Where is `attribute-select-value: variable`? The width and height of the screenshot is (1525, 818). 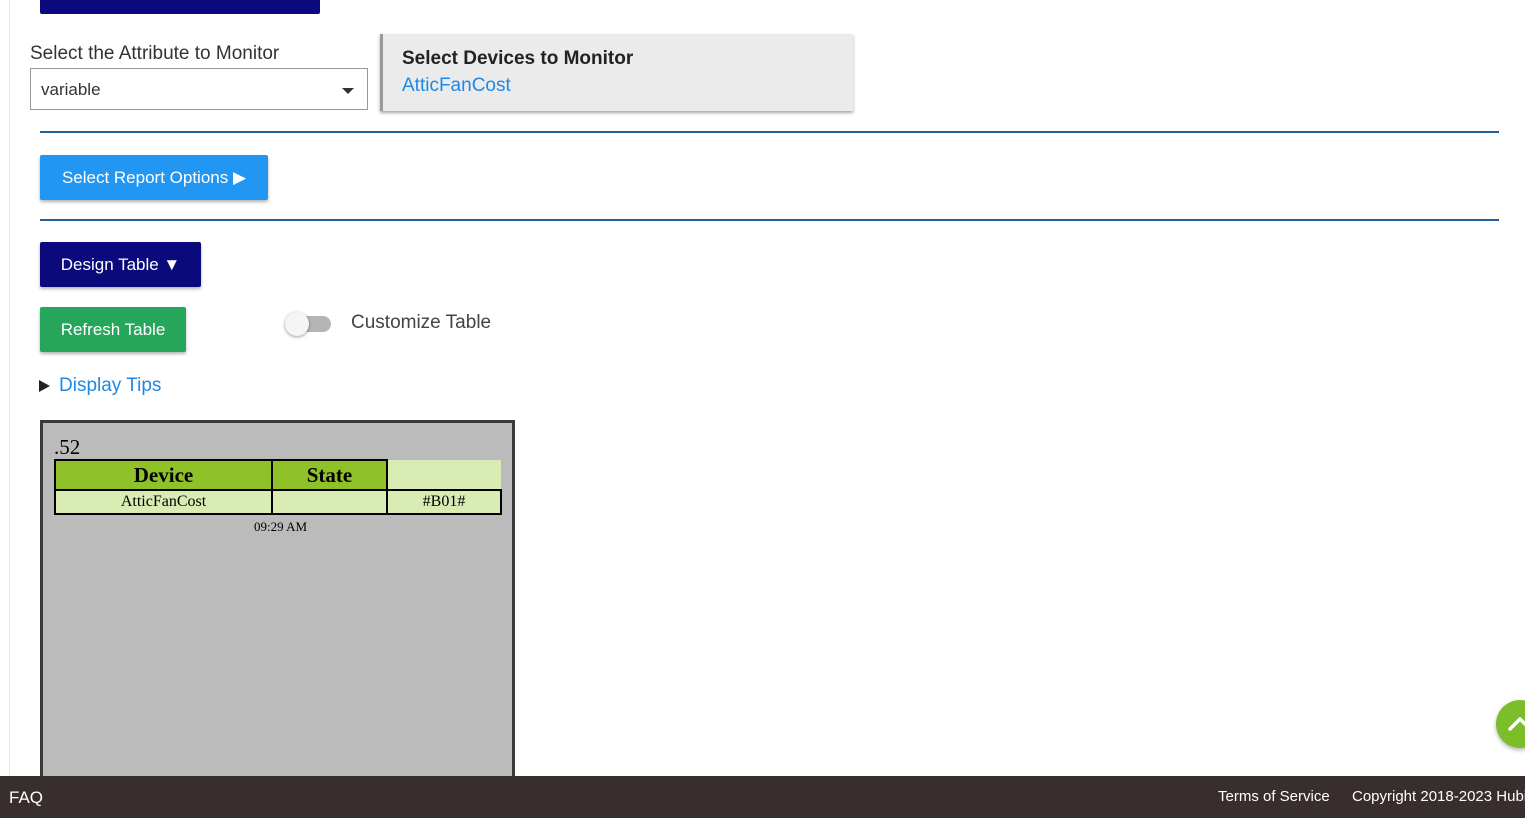
attribute-select-value: variable is located at coordinates (71, 89).